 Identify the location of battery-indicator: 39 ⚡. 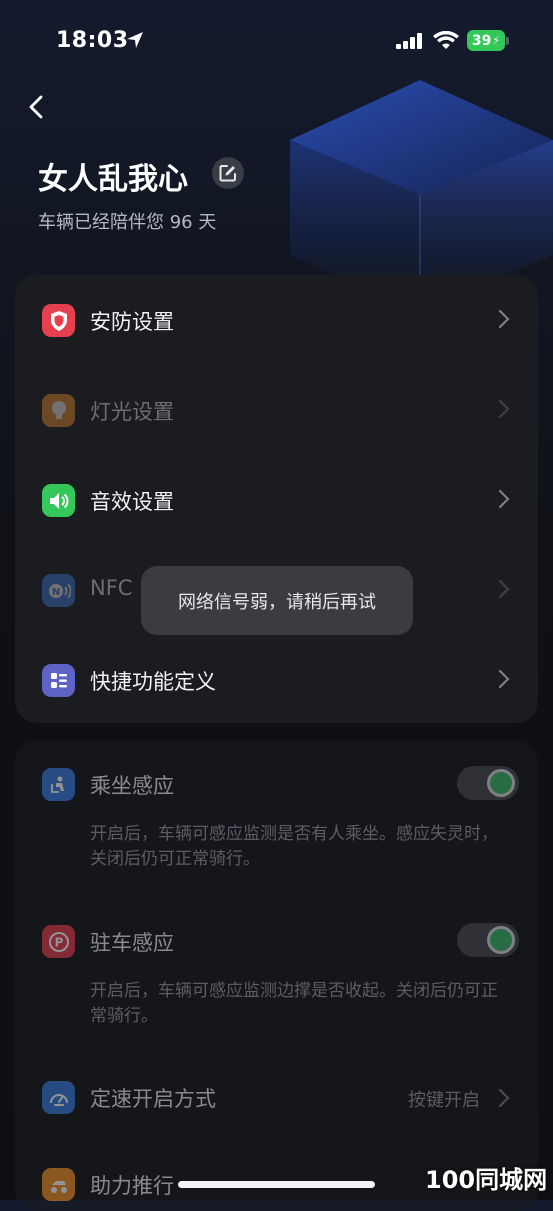
(486, 40).